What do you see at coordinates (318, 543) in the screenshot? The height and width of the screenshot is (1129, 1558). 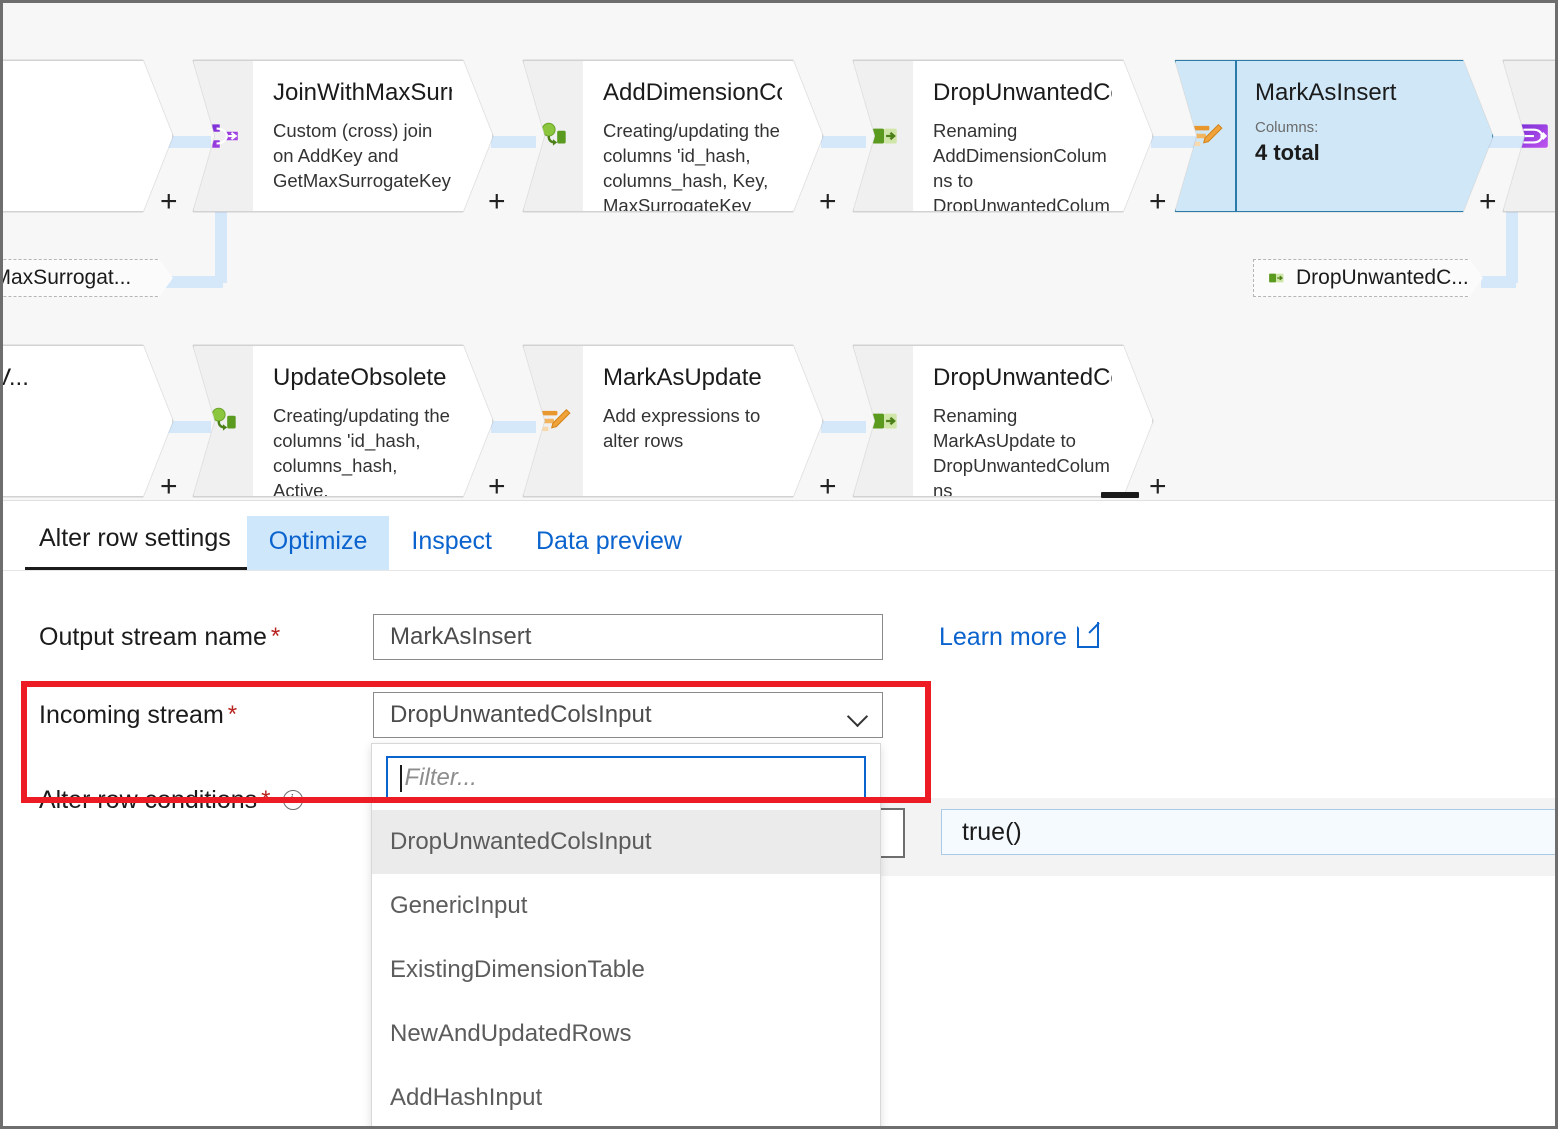 I see `tab-optimize: Optimize` at bounding box center [318, 543].